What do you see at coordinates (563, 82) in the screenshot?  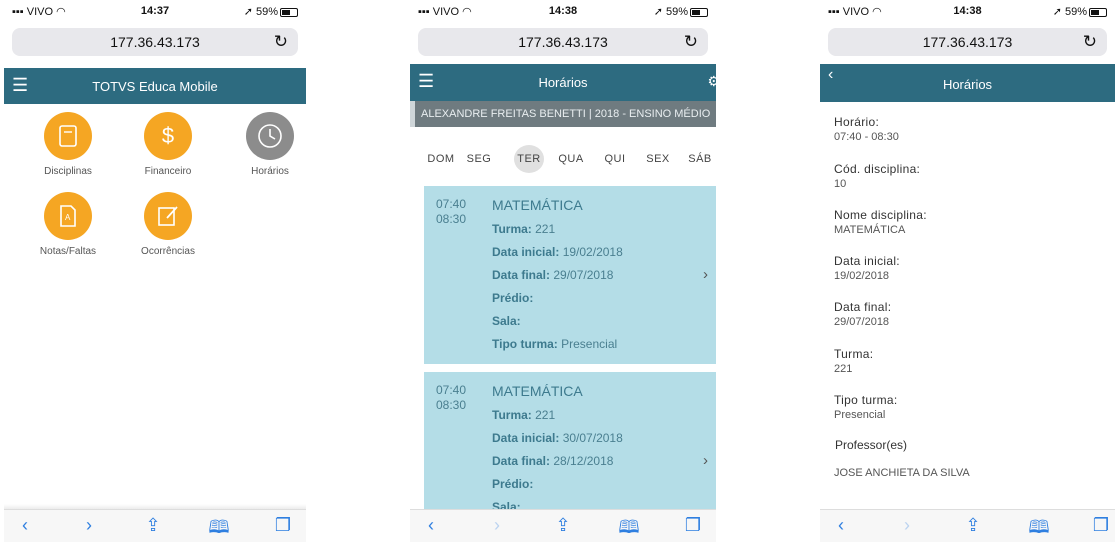 I see `app-header: ☰ Horários ⚙` at bounding box center [563, 82].